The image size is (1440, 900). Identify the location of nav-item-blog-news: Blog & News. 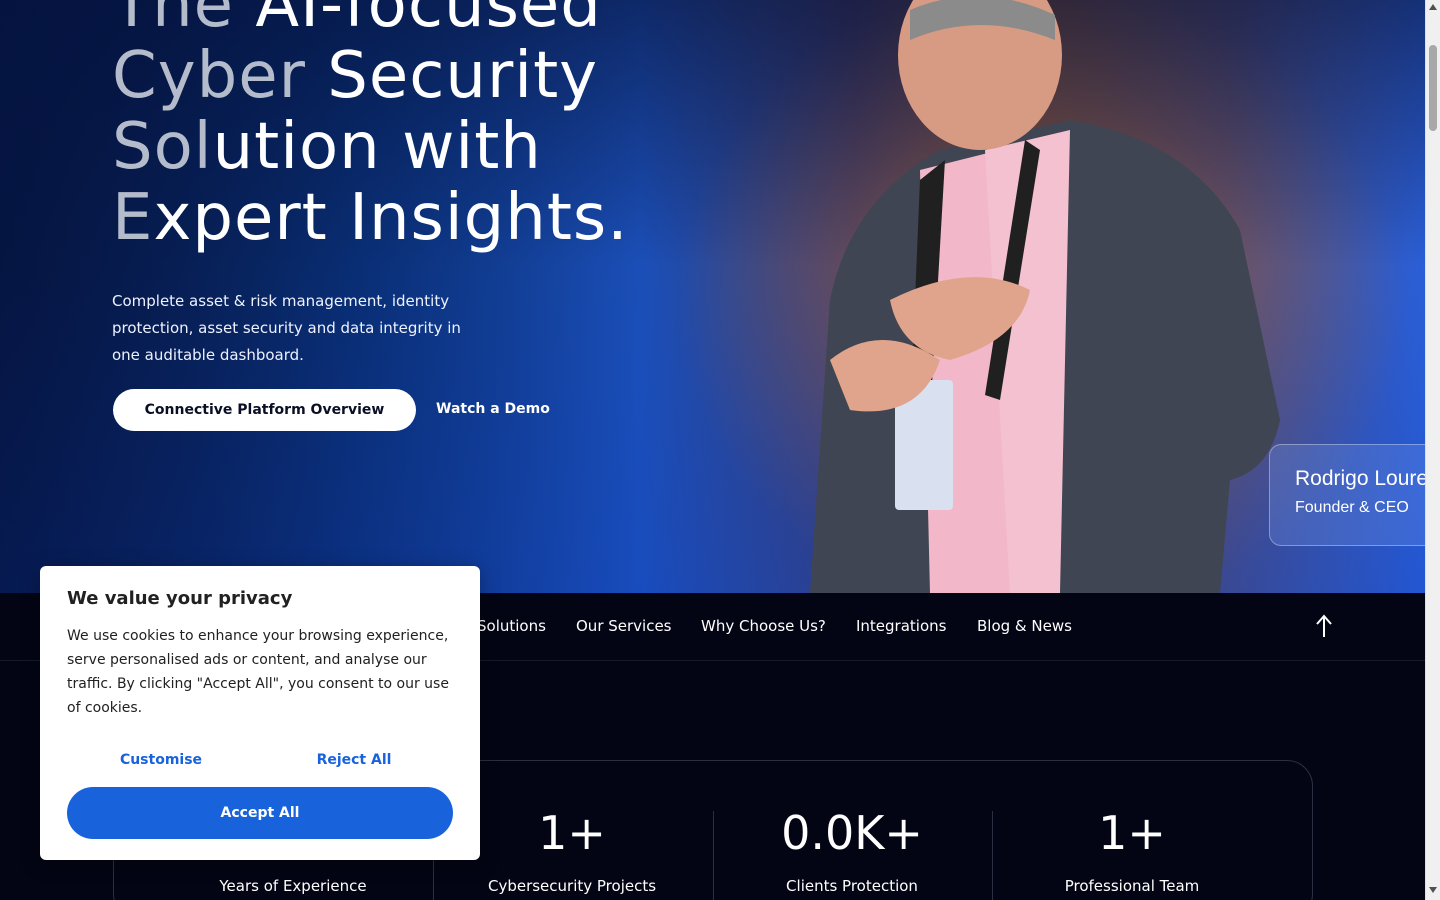
(1024, 626).